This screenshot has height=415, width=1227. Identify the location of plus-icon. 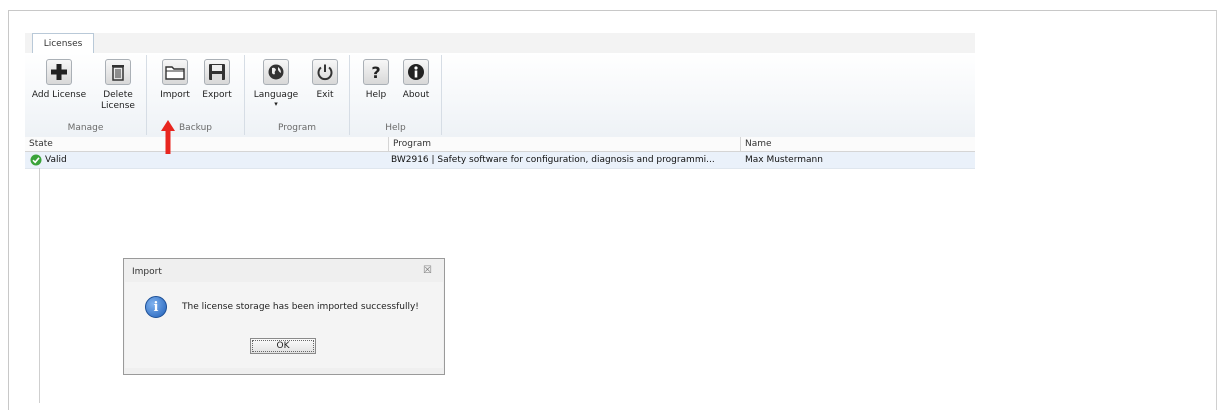
(59, 72).